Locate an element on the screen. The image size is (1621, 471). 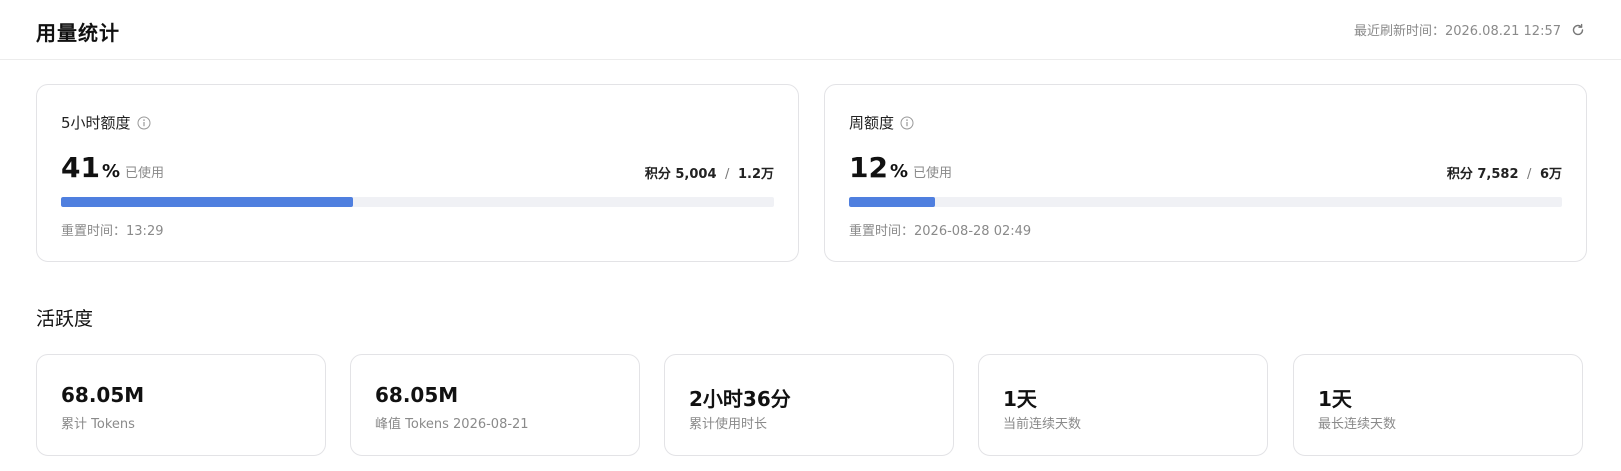
stat-label: 当前连续天数 is located at coordinates (1042, 424).